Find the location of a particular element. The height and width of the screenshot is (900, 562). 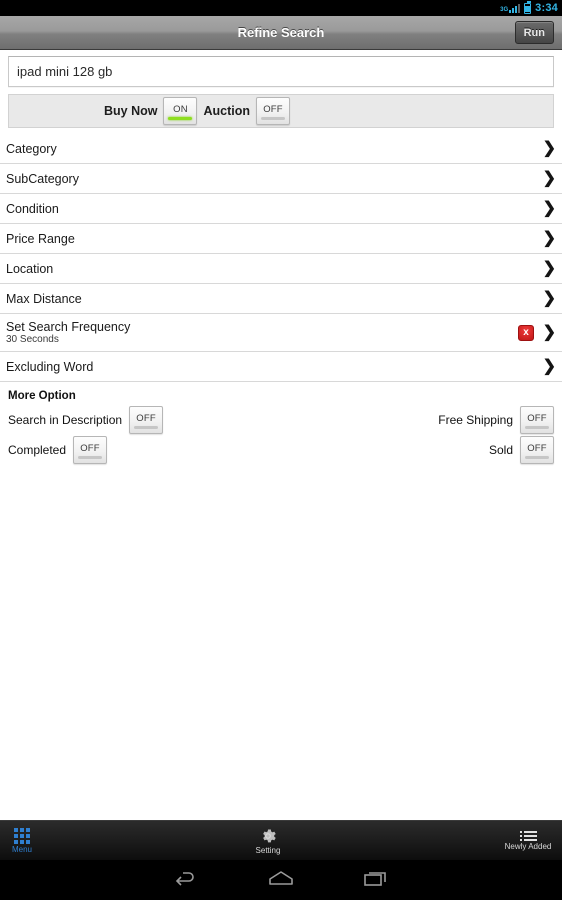

sold-toggle-label: OFF is located at coordinates (537, 448).